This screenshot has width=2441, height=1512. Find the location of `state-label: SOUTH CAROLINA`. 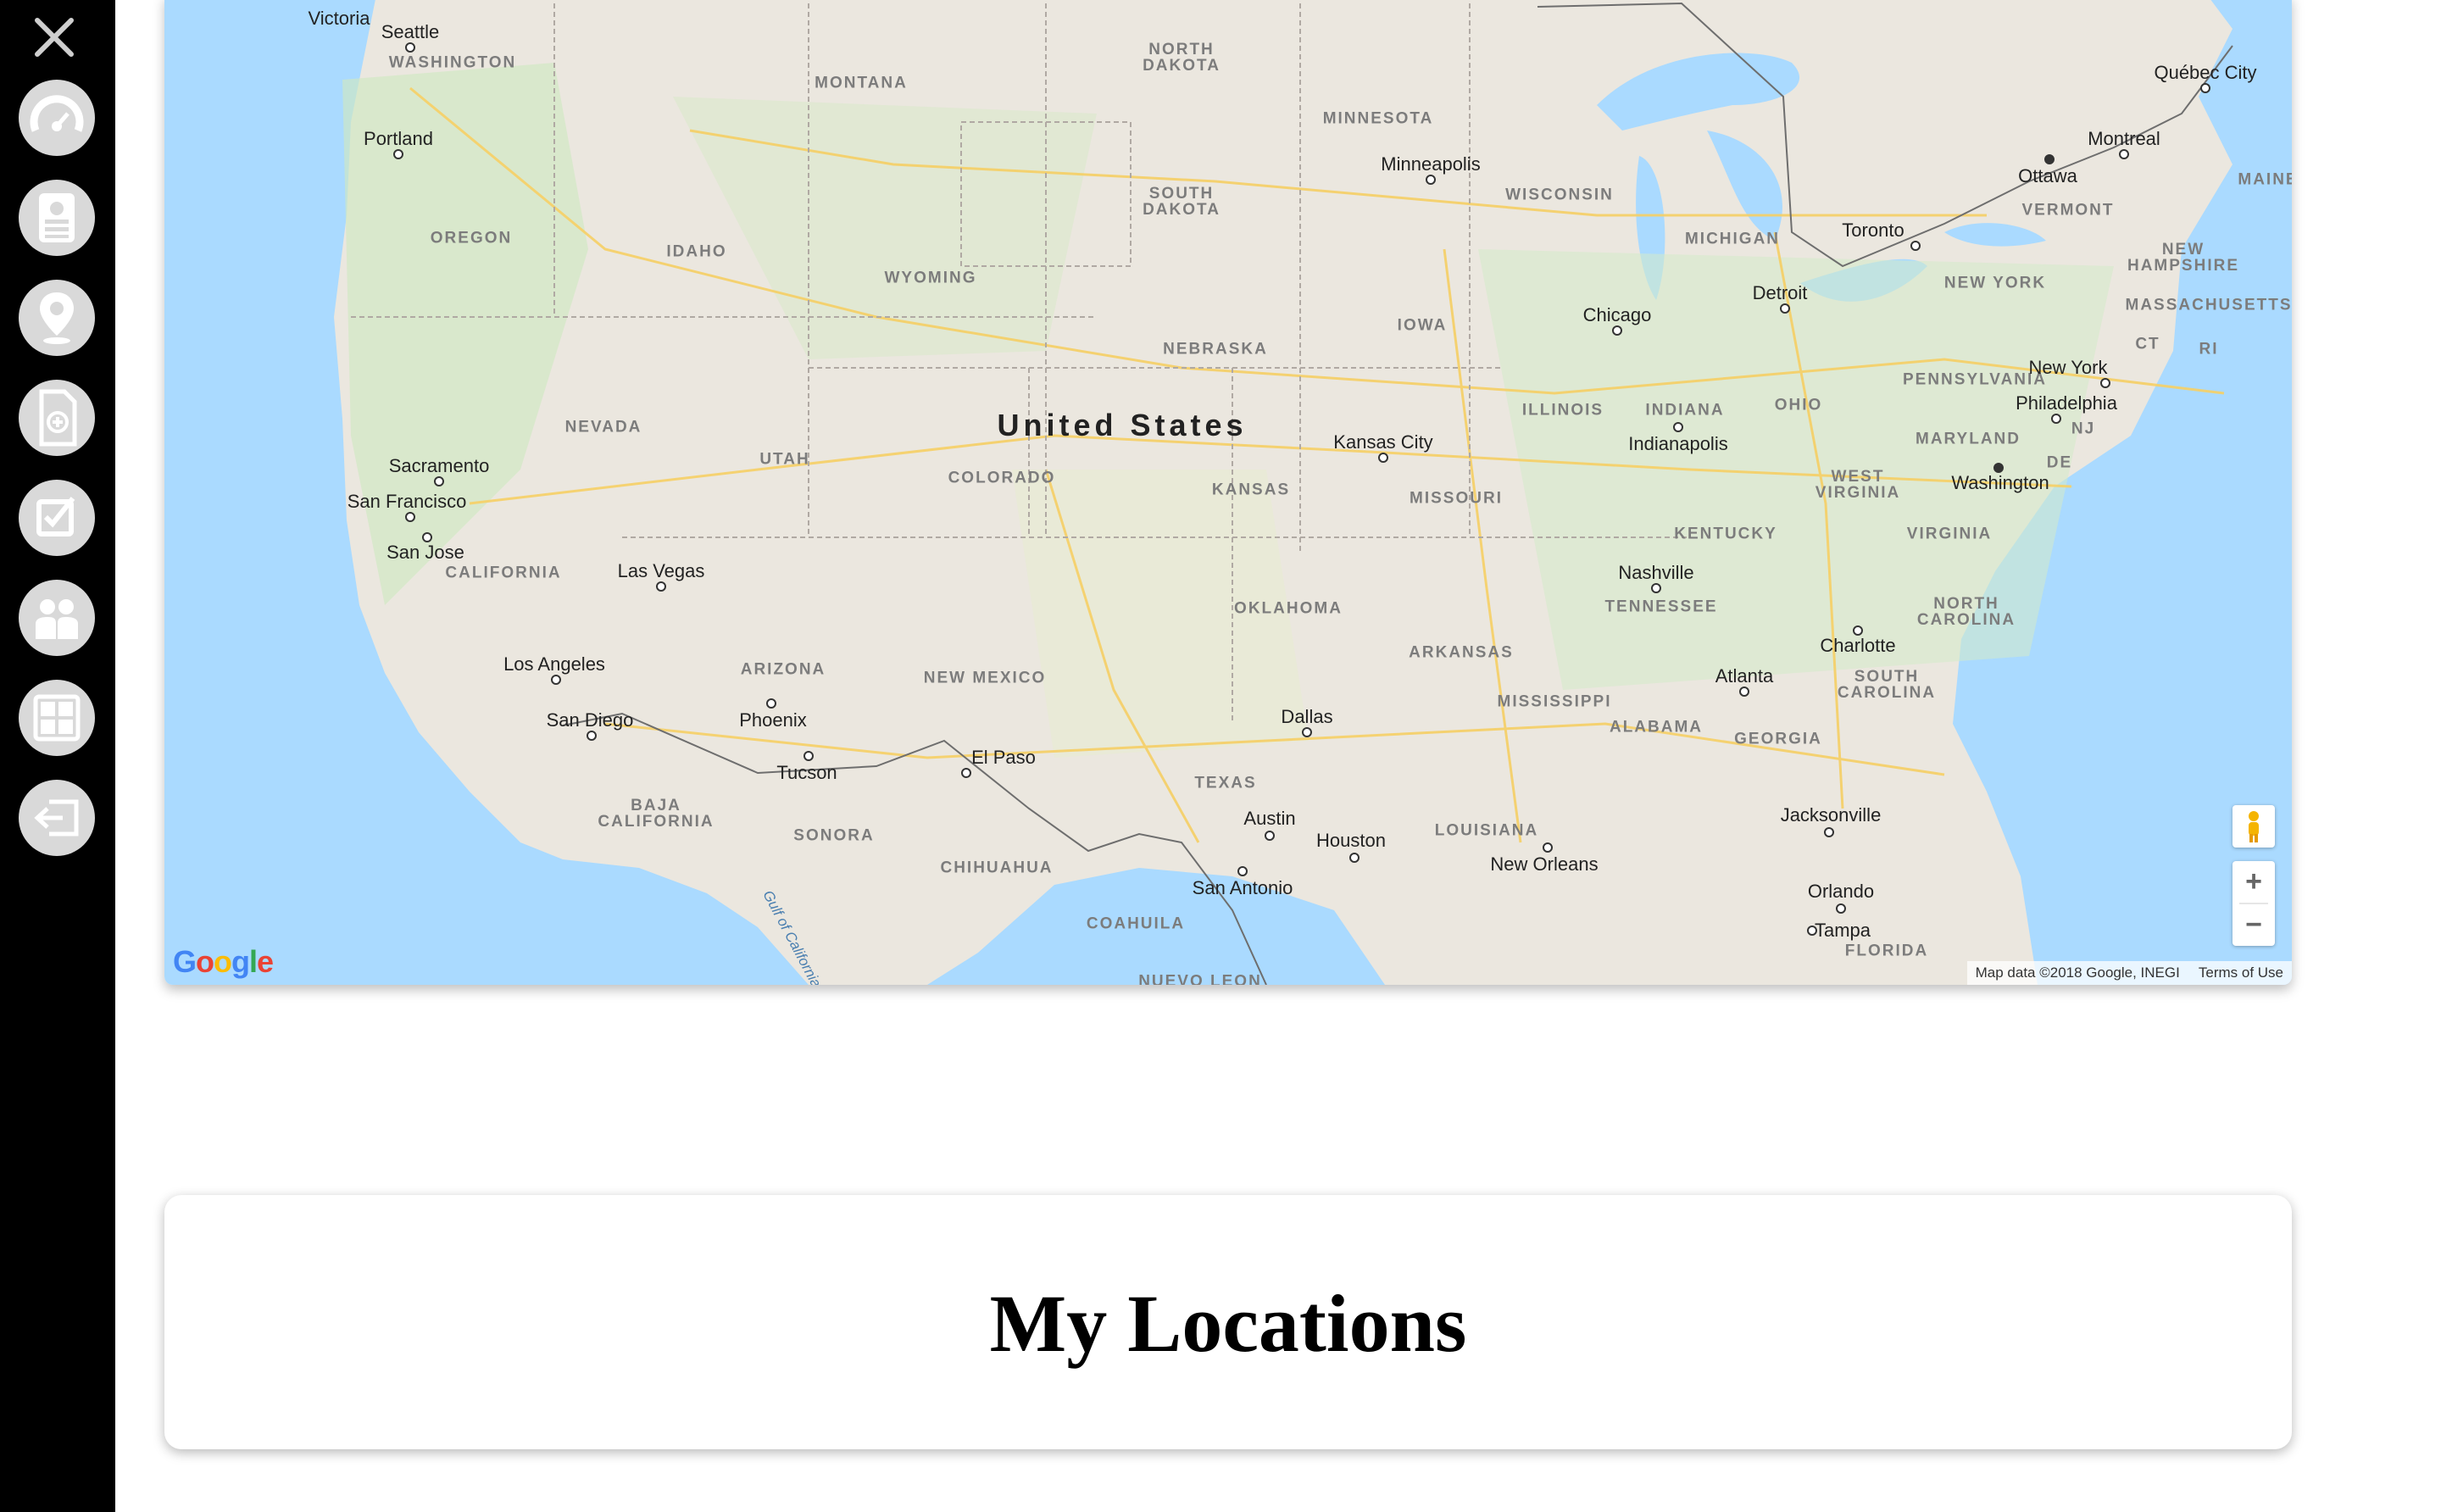

state-label: SOUTH CAROLINA is located at coordinates (1887, 685).